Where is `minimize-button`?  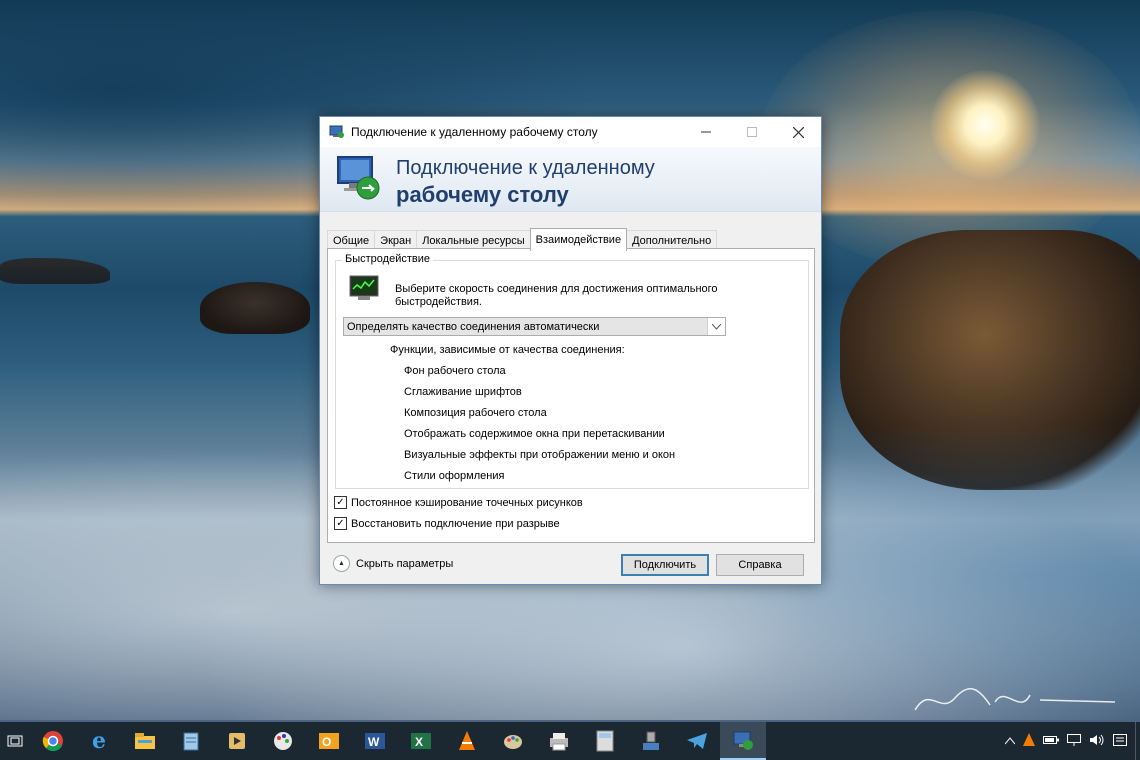
minimize-button is located at coordinates (706, 132).